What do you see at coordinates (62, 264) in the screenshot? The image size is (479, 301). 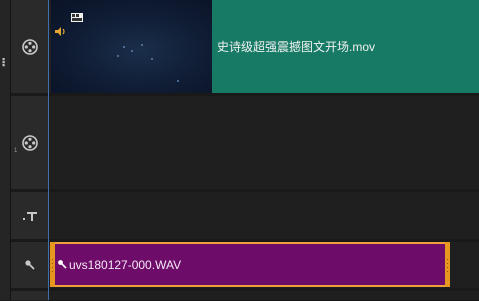 I see `audio-clip-icon` at bounding box center [62, 264].